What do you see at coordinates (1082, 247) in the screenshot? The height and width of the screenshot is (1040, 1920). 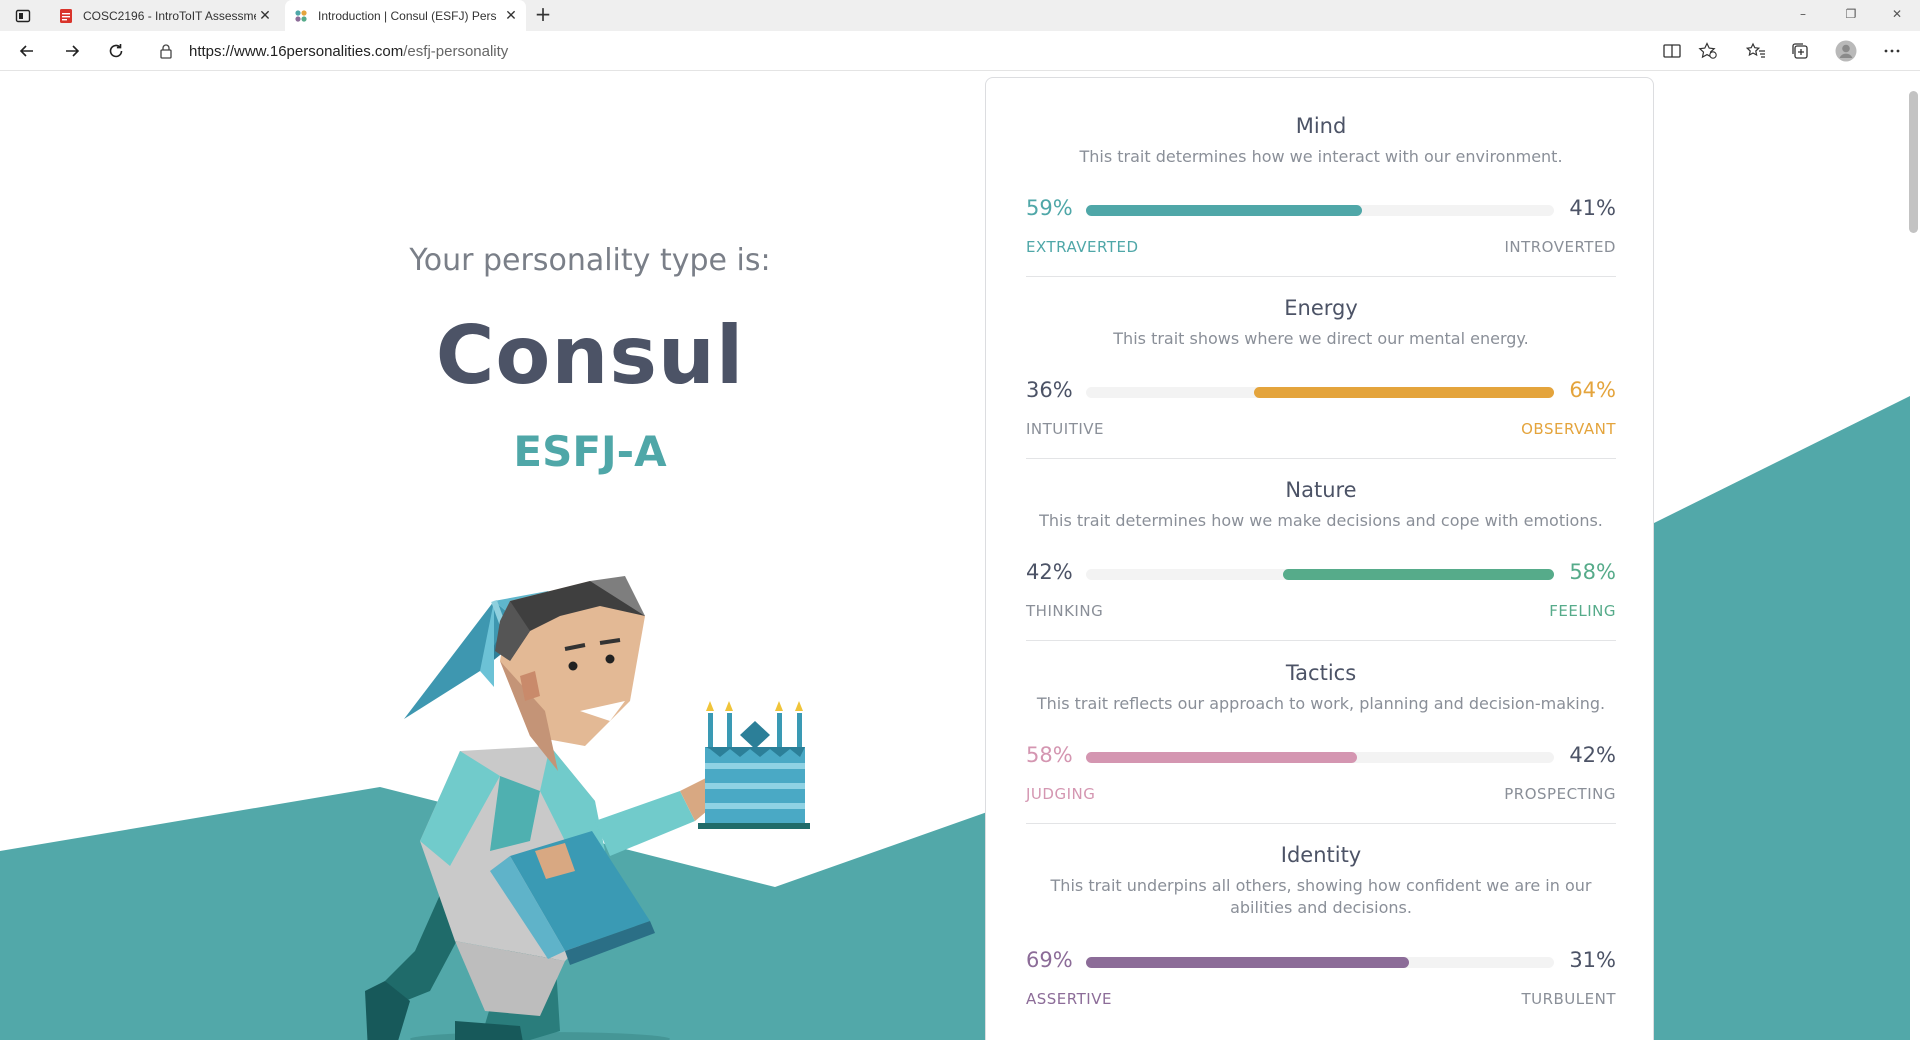 I see `trait-left-label: EXTRAVERTED` at bounding box center [1082, 247].